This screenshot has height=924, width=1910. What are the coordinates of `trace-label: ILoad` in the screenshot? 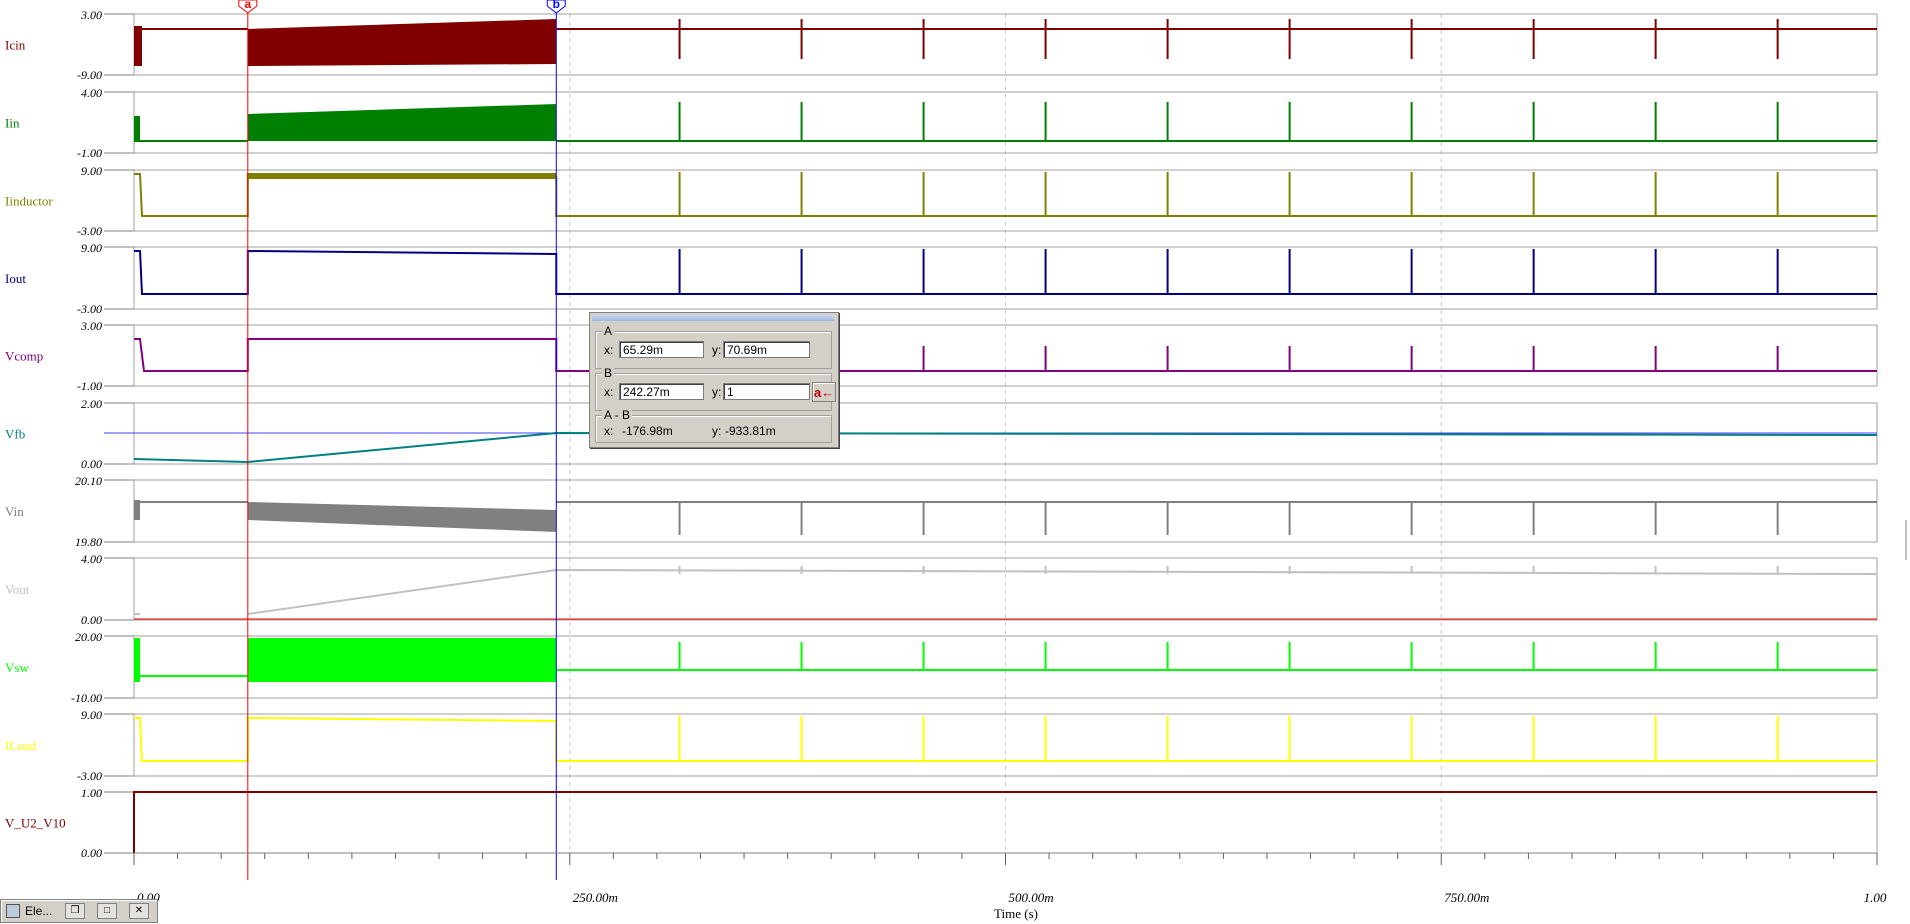 It's located at (21, 745).